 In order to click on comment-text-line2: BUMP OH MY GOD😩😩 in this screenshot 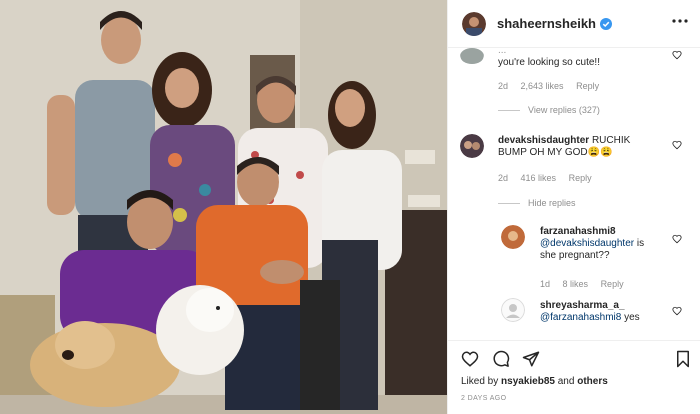, I will do `click(555, 152)`.